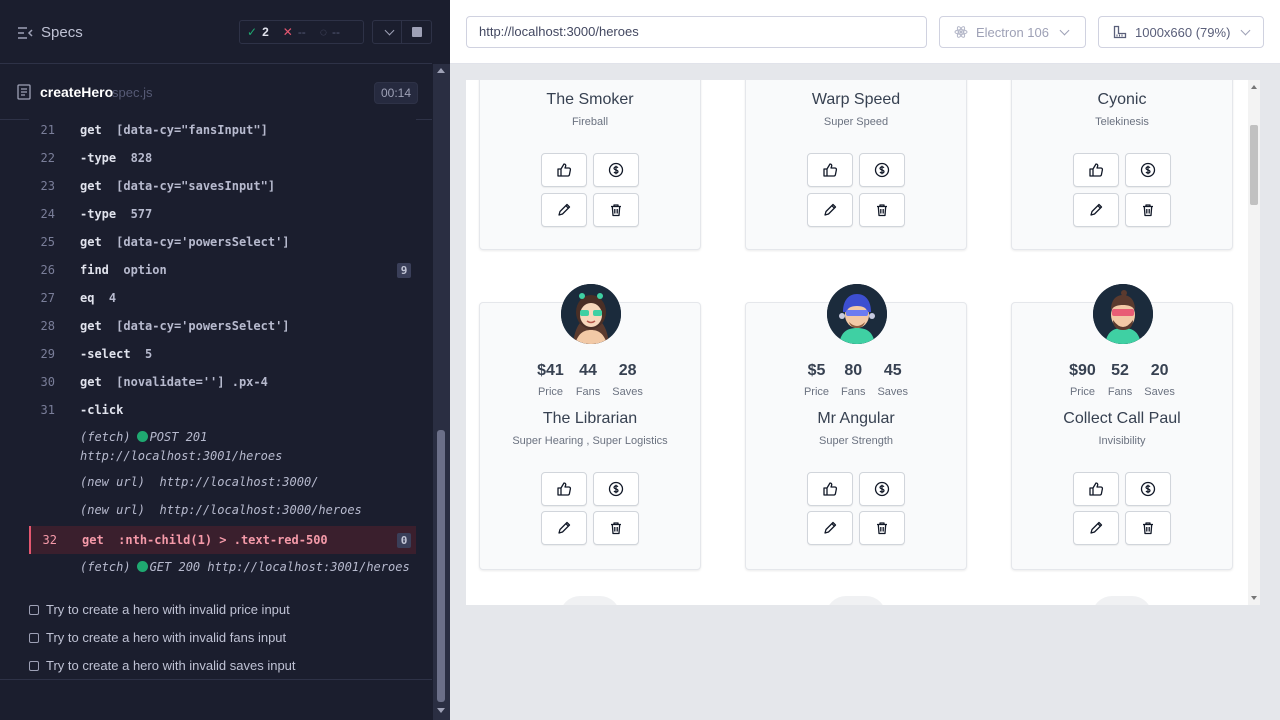 This screenshot has width=1280, height=720. What do you see at coordinates (1181, 32) in the screenshot?
I see `viewport-selector: 1000x660 (79%)` at bounding box center [1181, 32].